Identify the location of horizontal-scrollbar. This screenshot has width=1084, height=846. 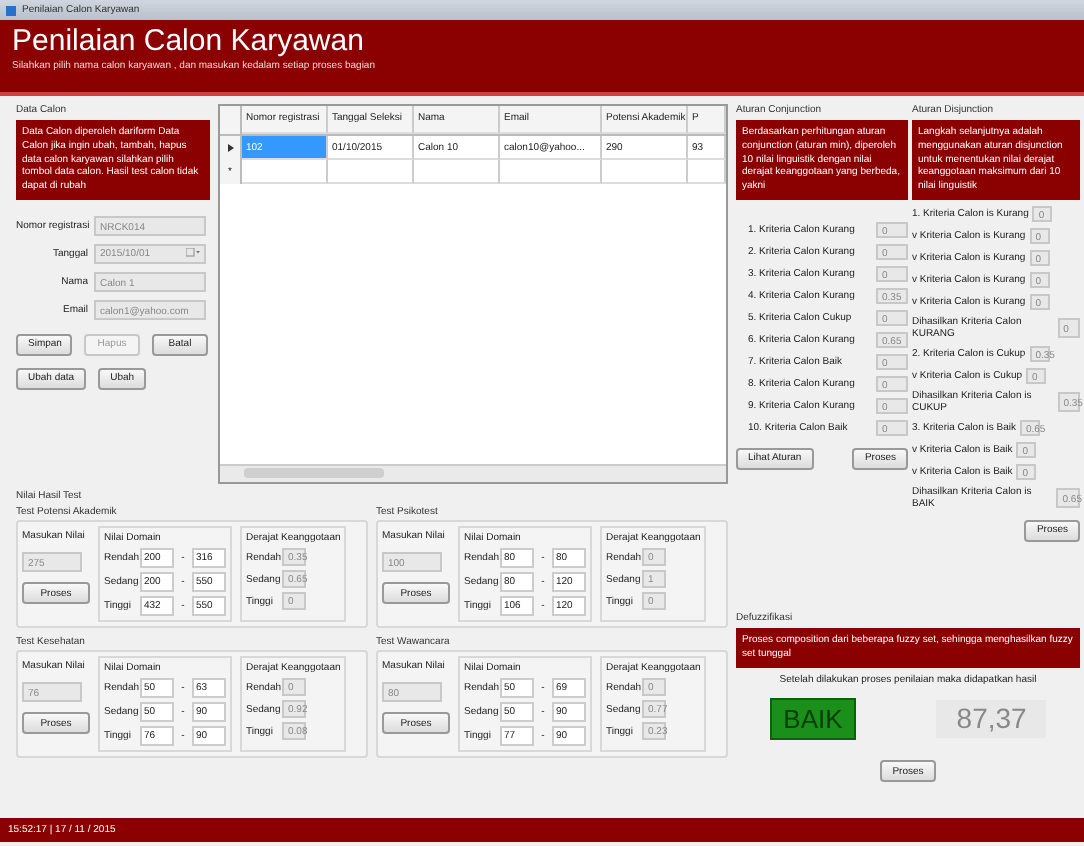
(473, 473).